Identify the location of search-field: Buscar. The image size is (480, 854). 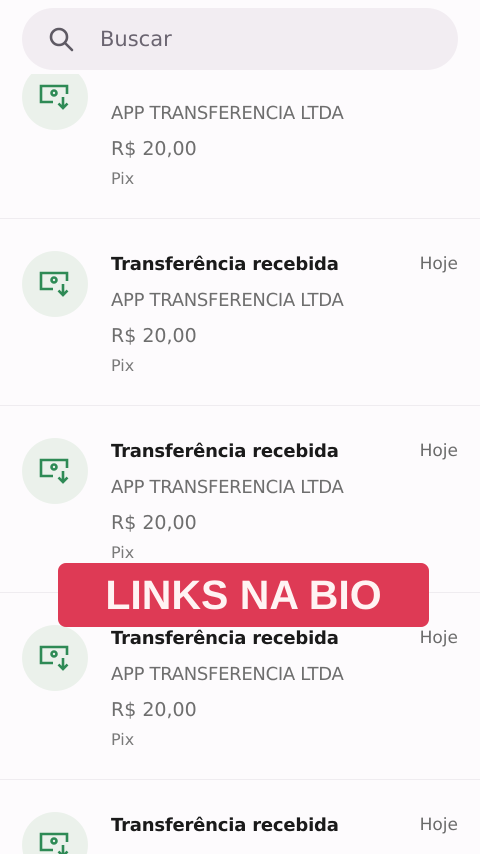
(240, 39).